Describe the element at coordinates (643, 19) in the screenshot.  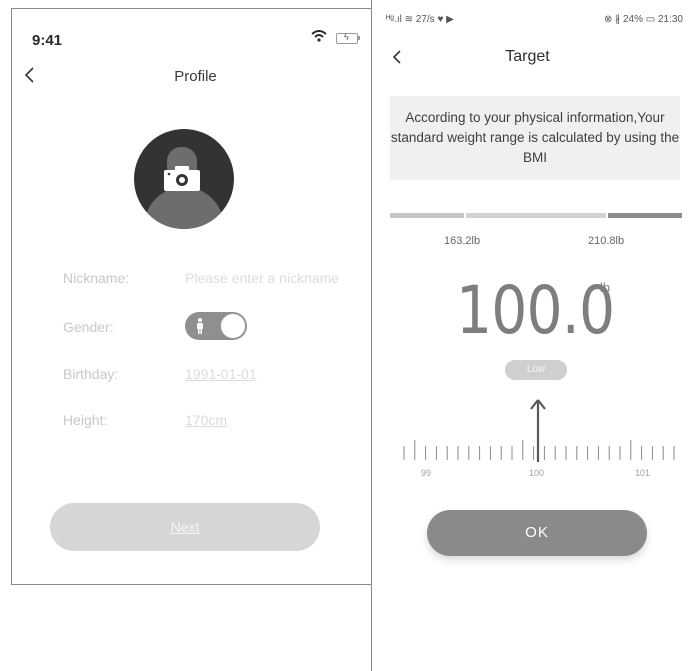
I see `status-bar-right: ⊗ ∦ 24% ▭ 21:30` at that location.